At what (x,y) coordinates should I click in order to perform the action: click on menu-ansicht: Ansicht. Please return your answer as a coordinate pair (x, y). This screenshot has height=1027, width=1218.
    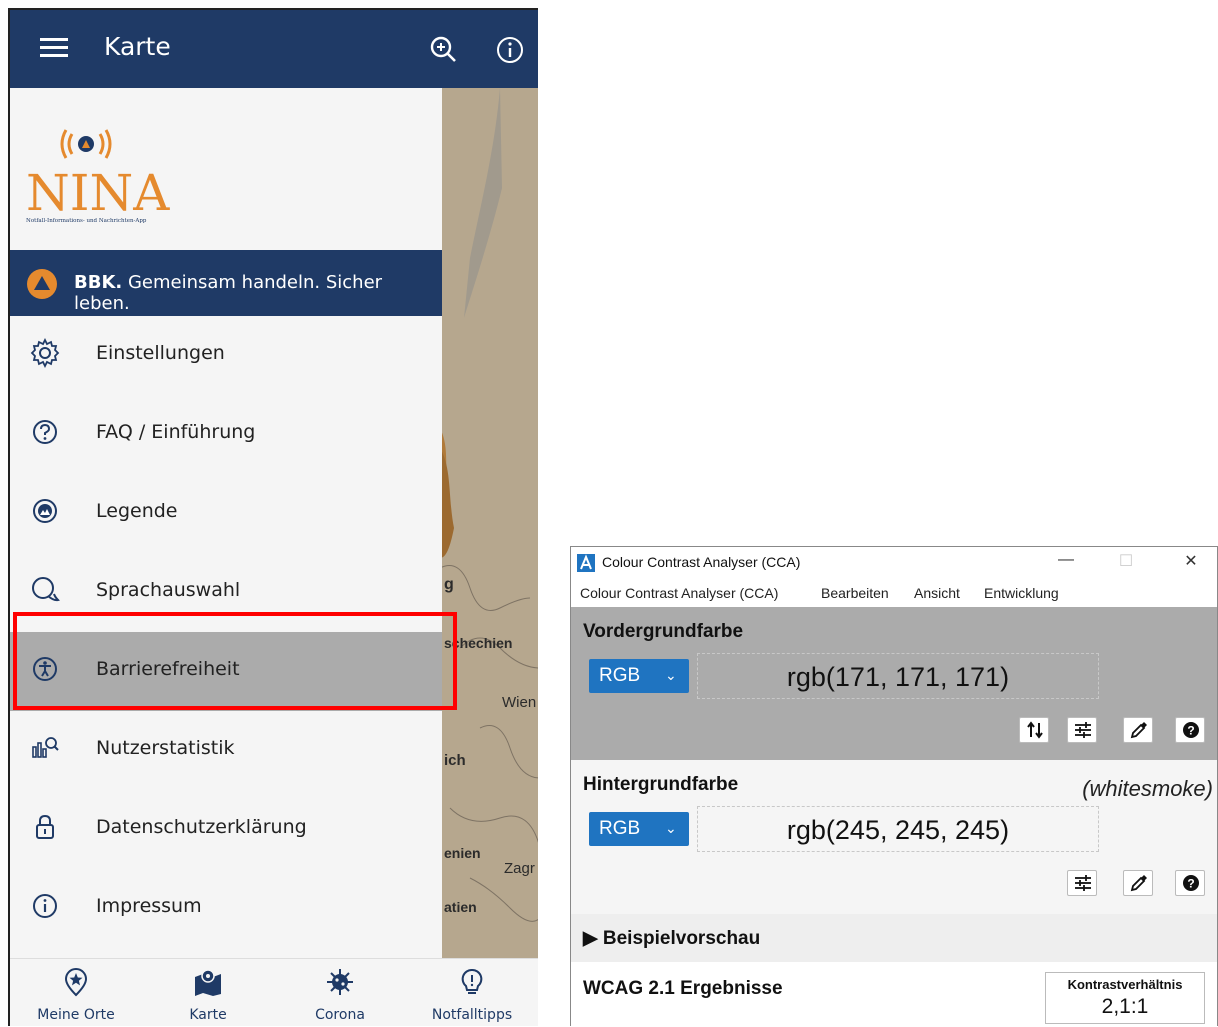
    Looking at the image, I should click on (937, 593).